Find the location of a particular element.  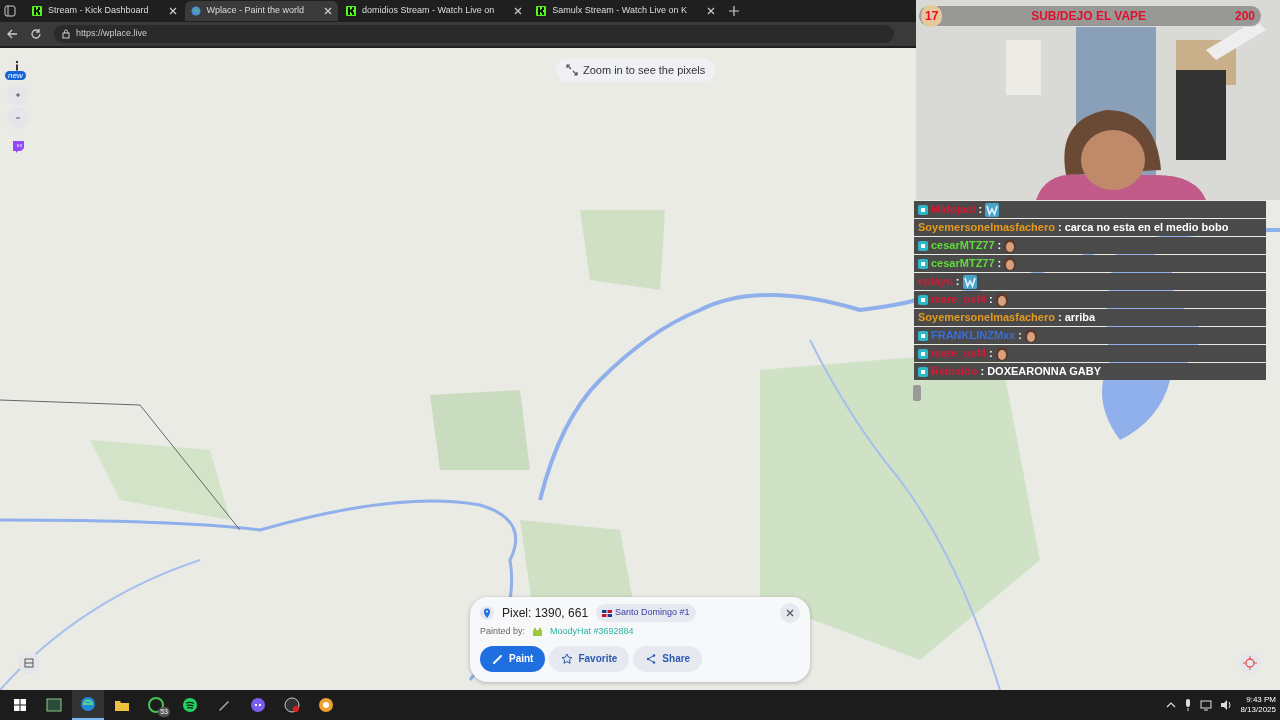

chevron-up-icon is located at coordinates (1171, 705).